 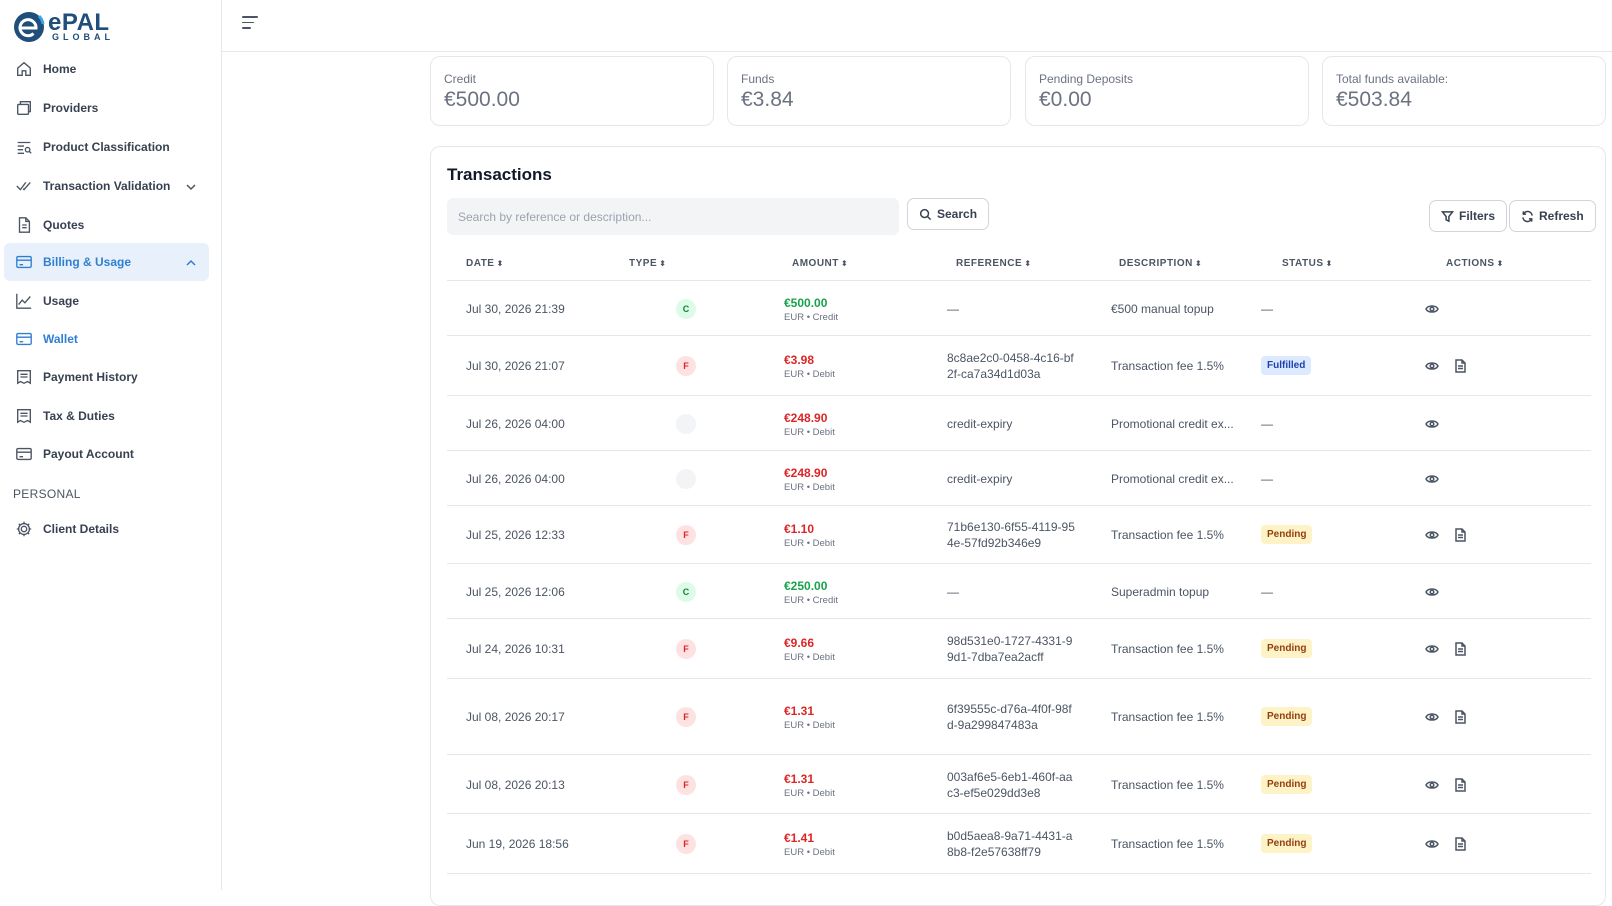 I want to click on column-header-status: STATUS ⬍, so click(x=1307, y=263).